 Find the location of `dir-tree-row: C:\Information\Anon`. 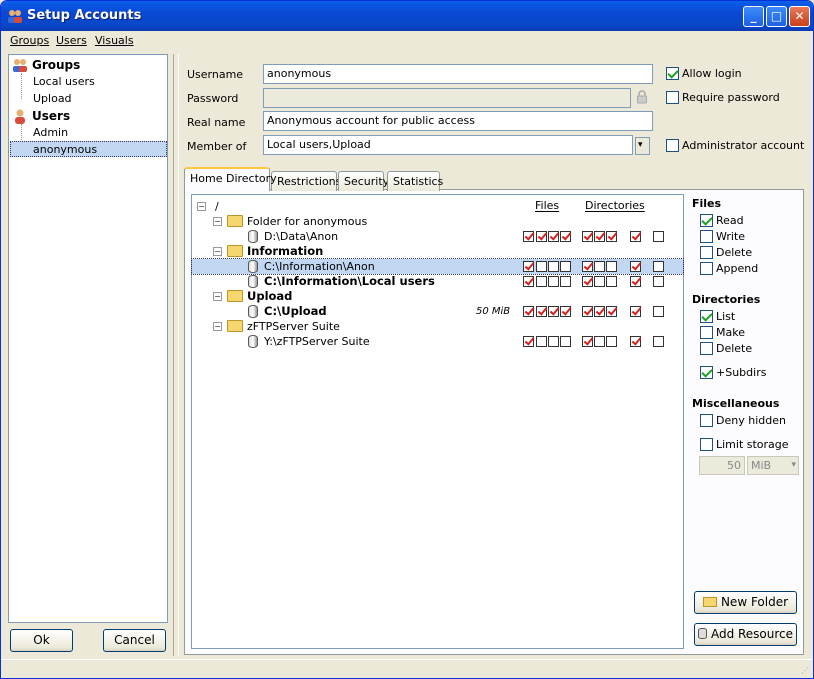

dir-tree-row: C:\Information\Anon is located at coordinates (437, 266).